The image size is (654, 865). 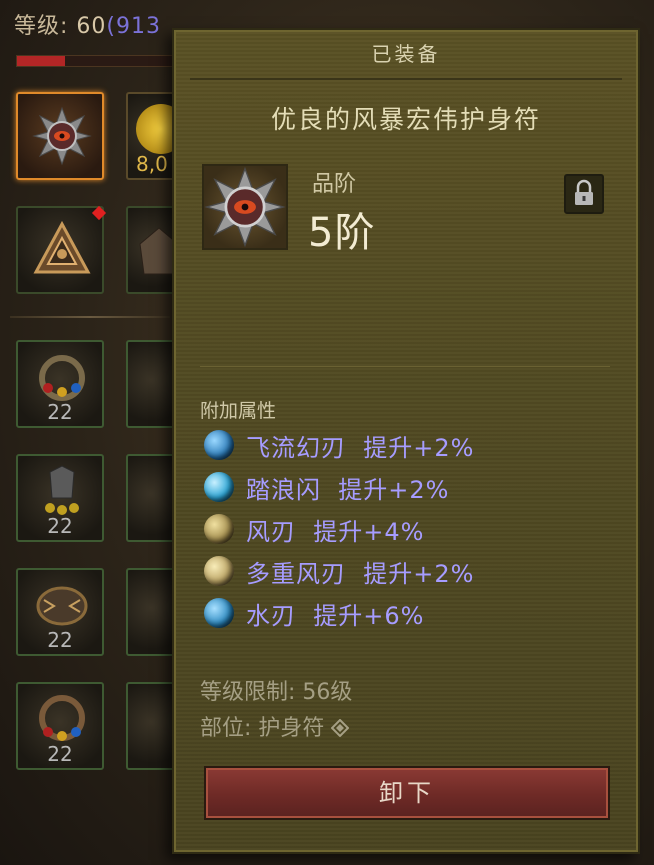 I want to click on item-portrait, so click(x=245, y=207).